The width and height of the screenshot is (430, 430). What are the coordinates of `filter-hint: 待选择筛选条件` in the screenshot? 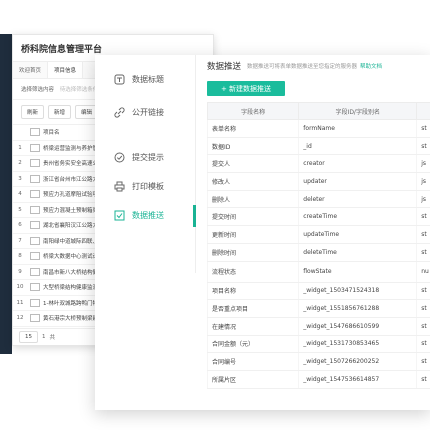 It's located at (79, 90).